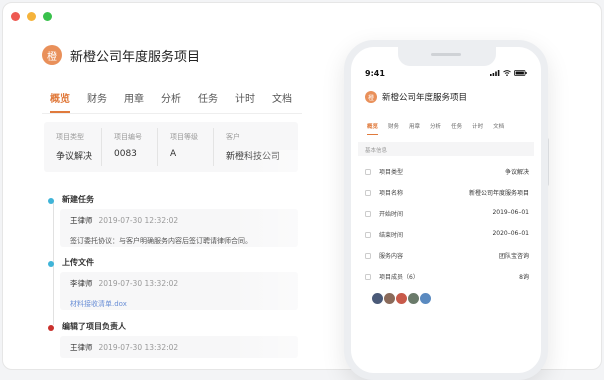 The image size is (604, 380). Describe the element at coordinates (245, 101) in the screenshot. I see `tab-timing: 计时` at that location.